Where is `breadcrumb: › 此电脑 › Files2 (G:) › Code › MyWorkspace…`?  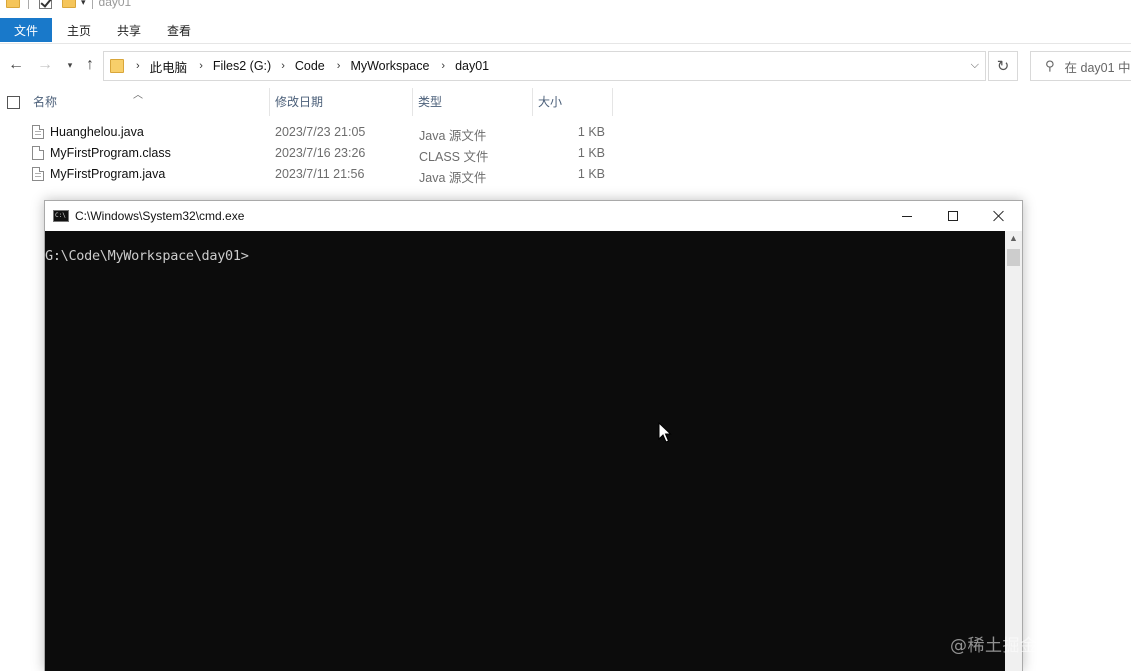 breadcrumb: › 此电脑 › Files2 (G:) › Code › MyWorkspace… is located at coordinates (309, 66).